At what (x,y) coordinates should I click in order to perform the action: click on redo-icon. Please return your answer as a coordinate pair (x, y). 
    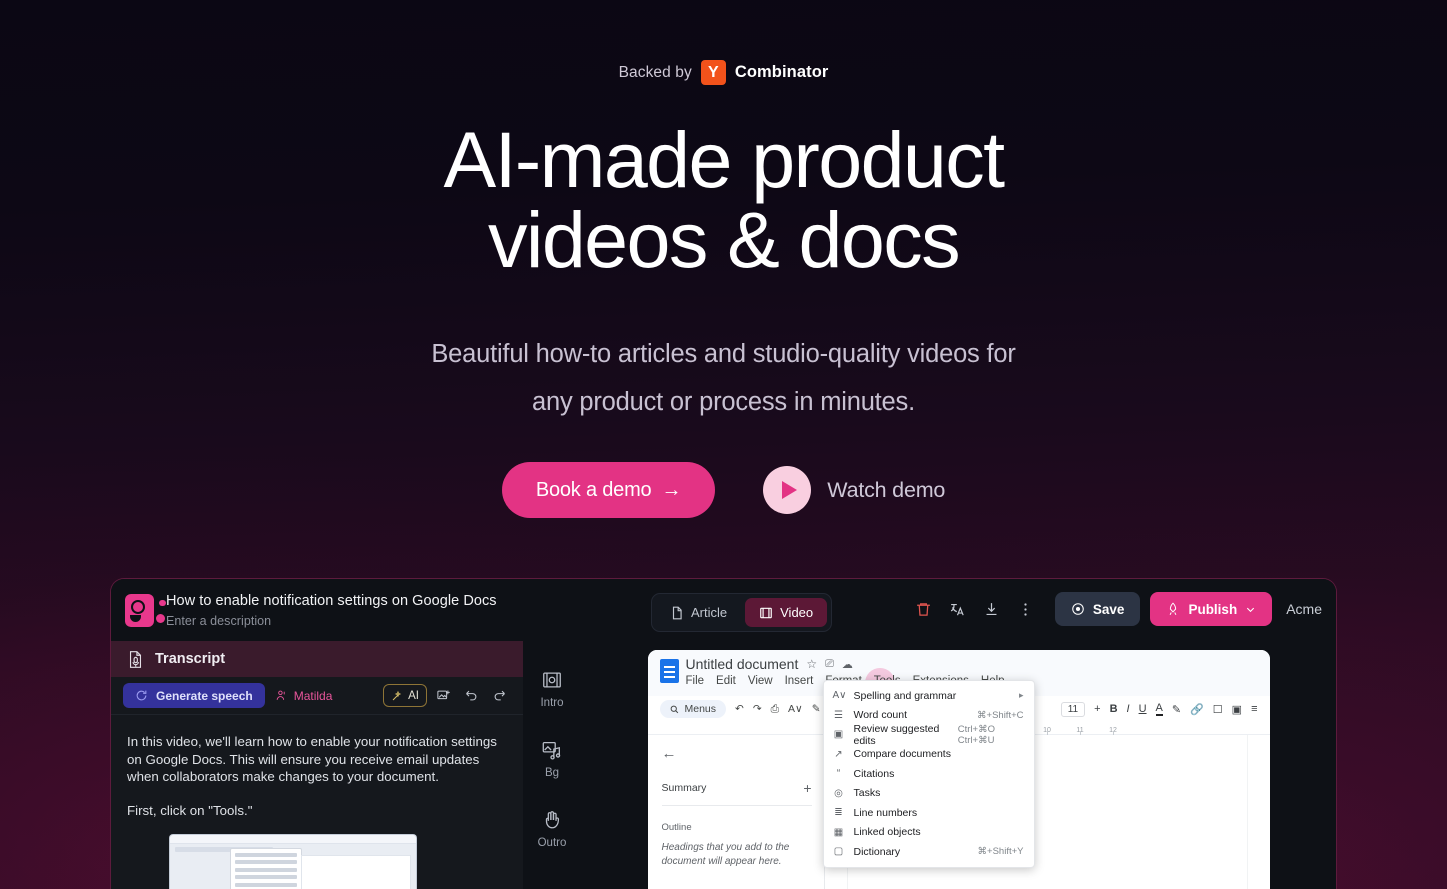
    Looking at the image, I should click on (499, 696).